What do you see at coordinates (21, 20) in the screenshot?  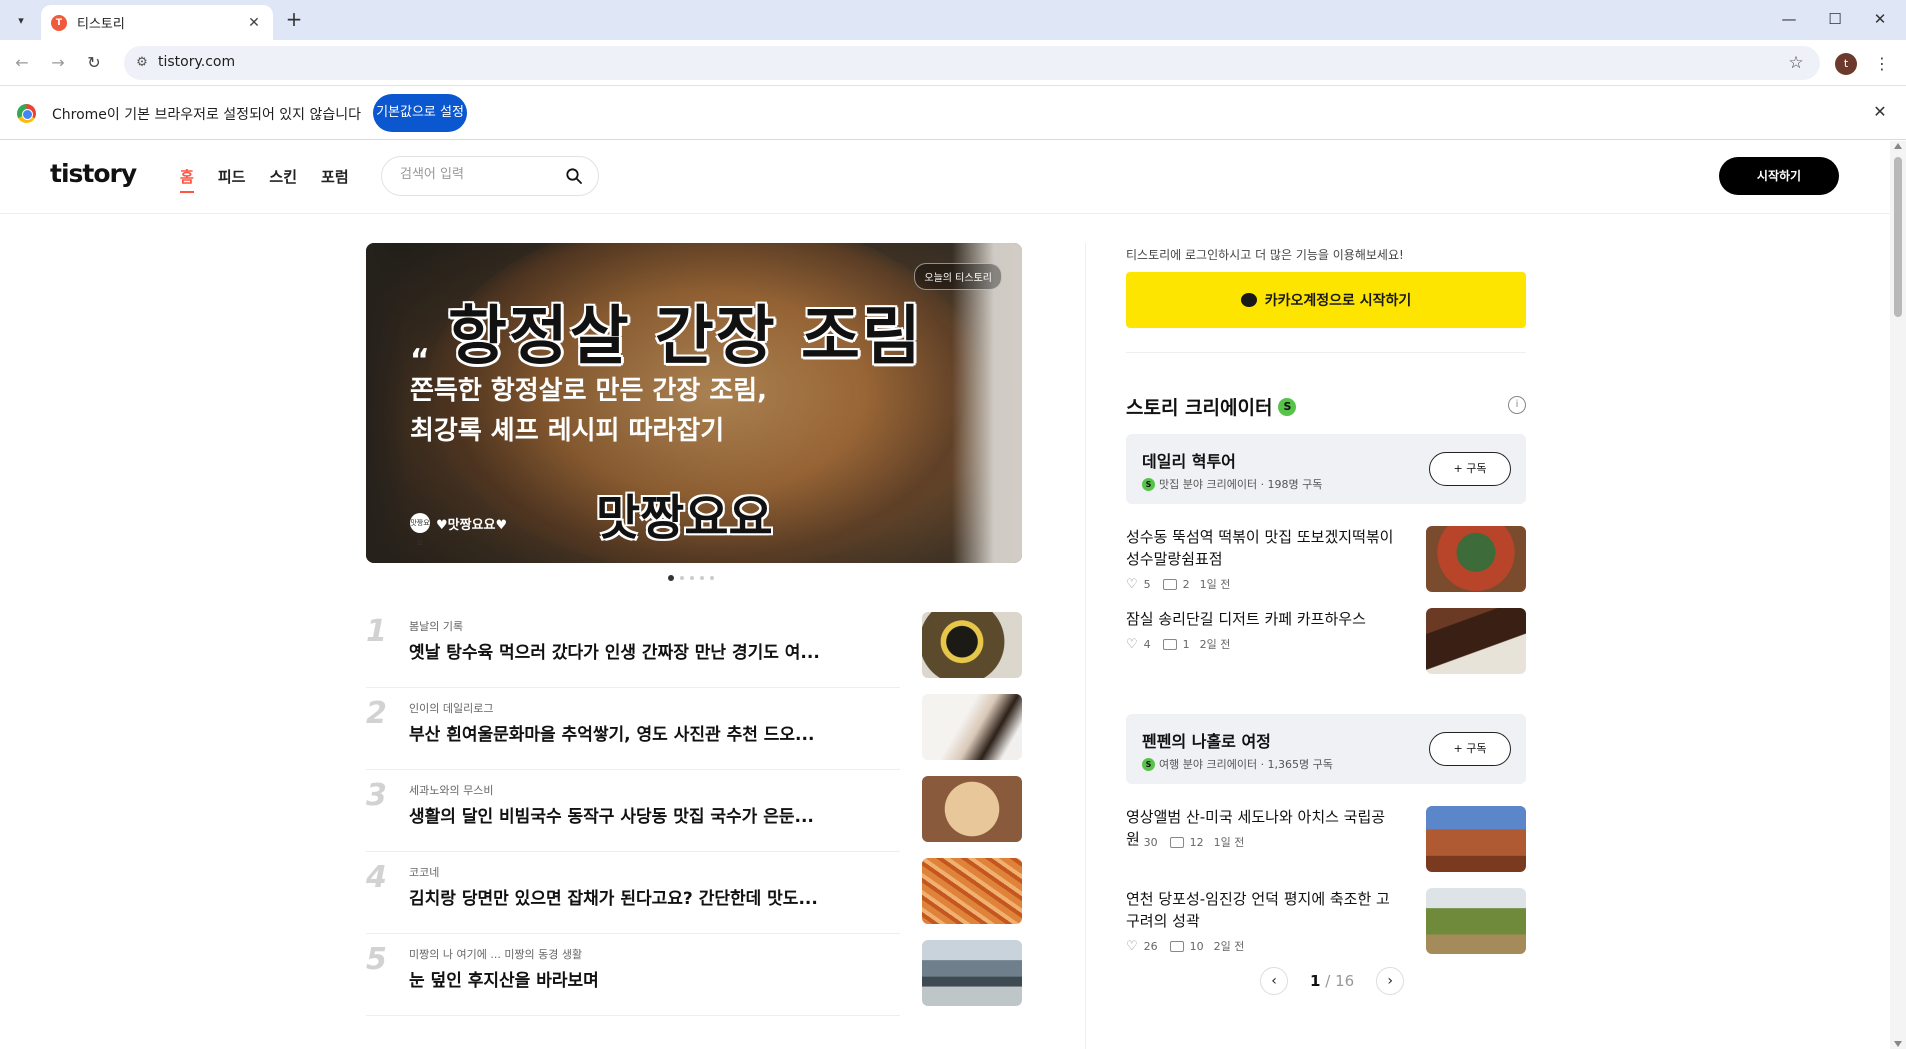 I see `tab-search-icon: ▾` at bounding box center [21, 20].